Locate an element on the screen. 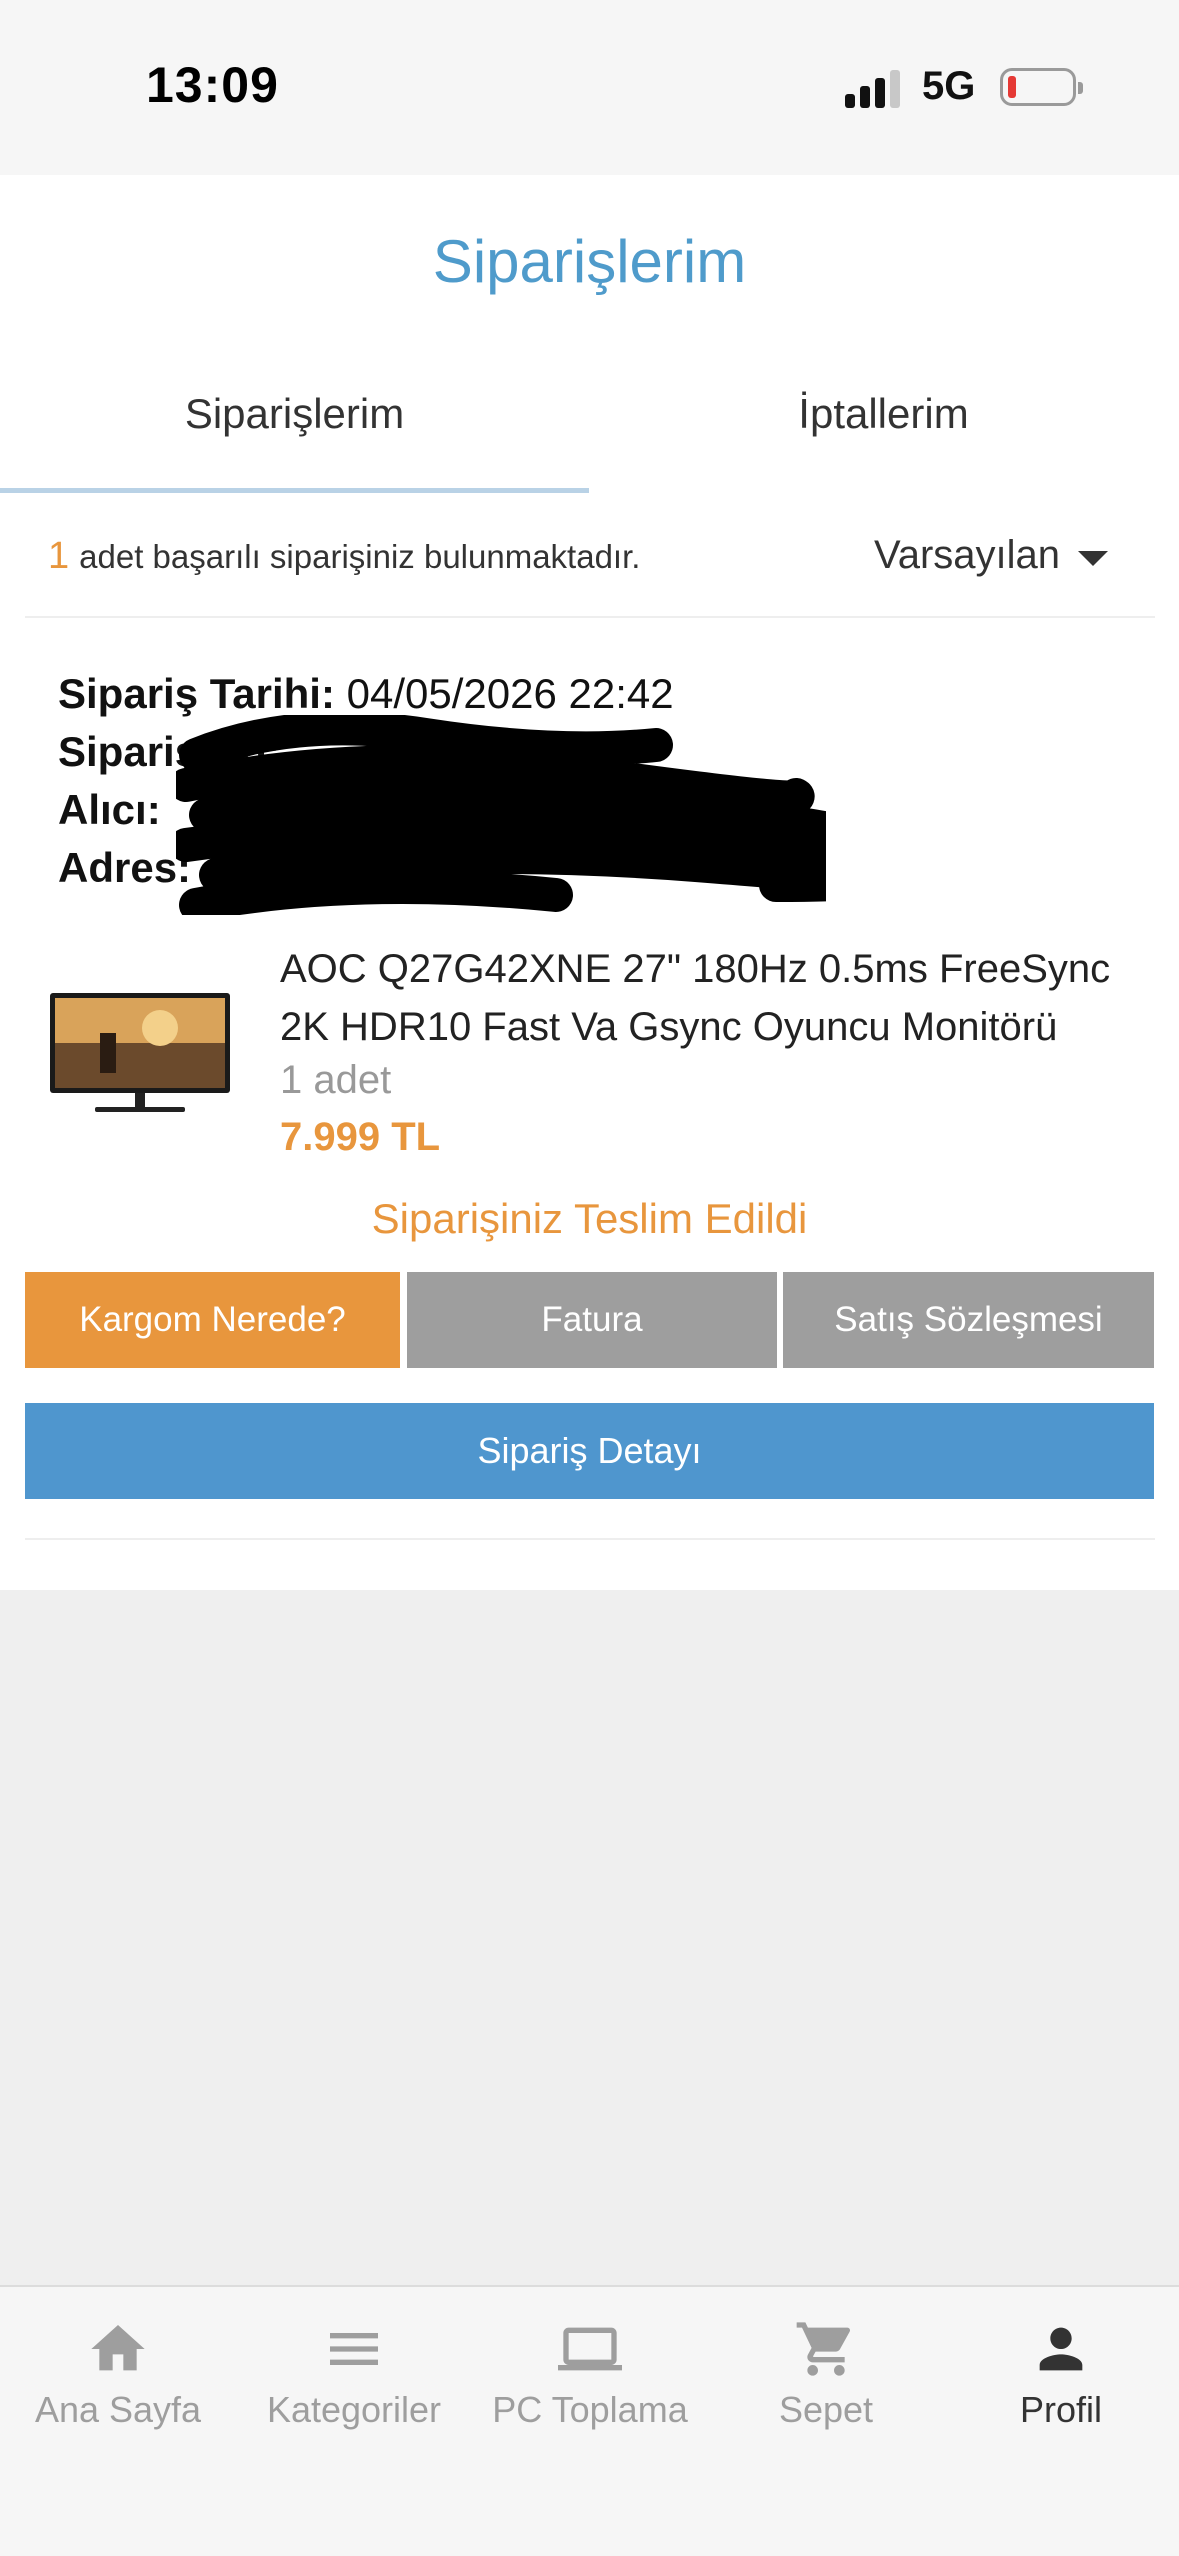  track-shipment-button: Kargom Nerede? is located at coordinates (212, 1320).